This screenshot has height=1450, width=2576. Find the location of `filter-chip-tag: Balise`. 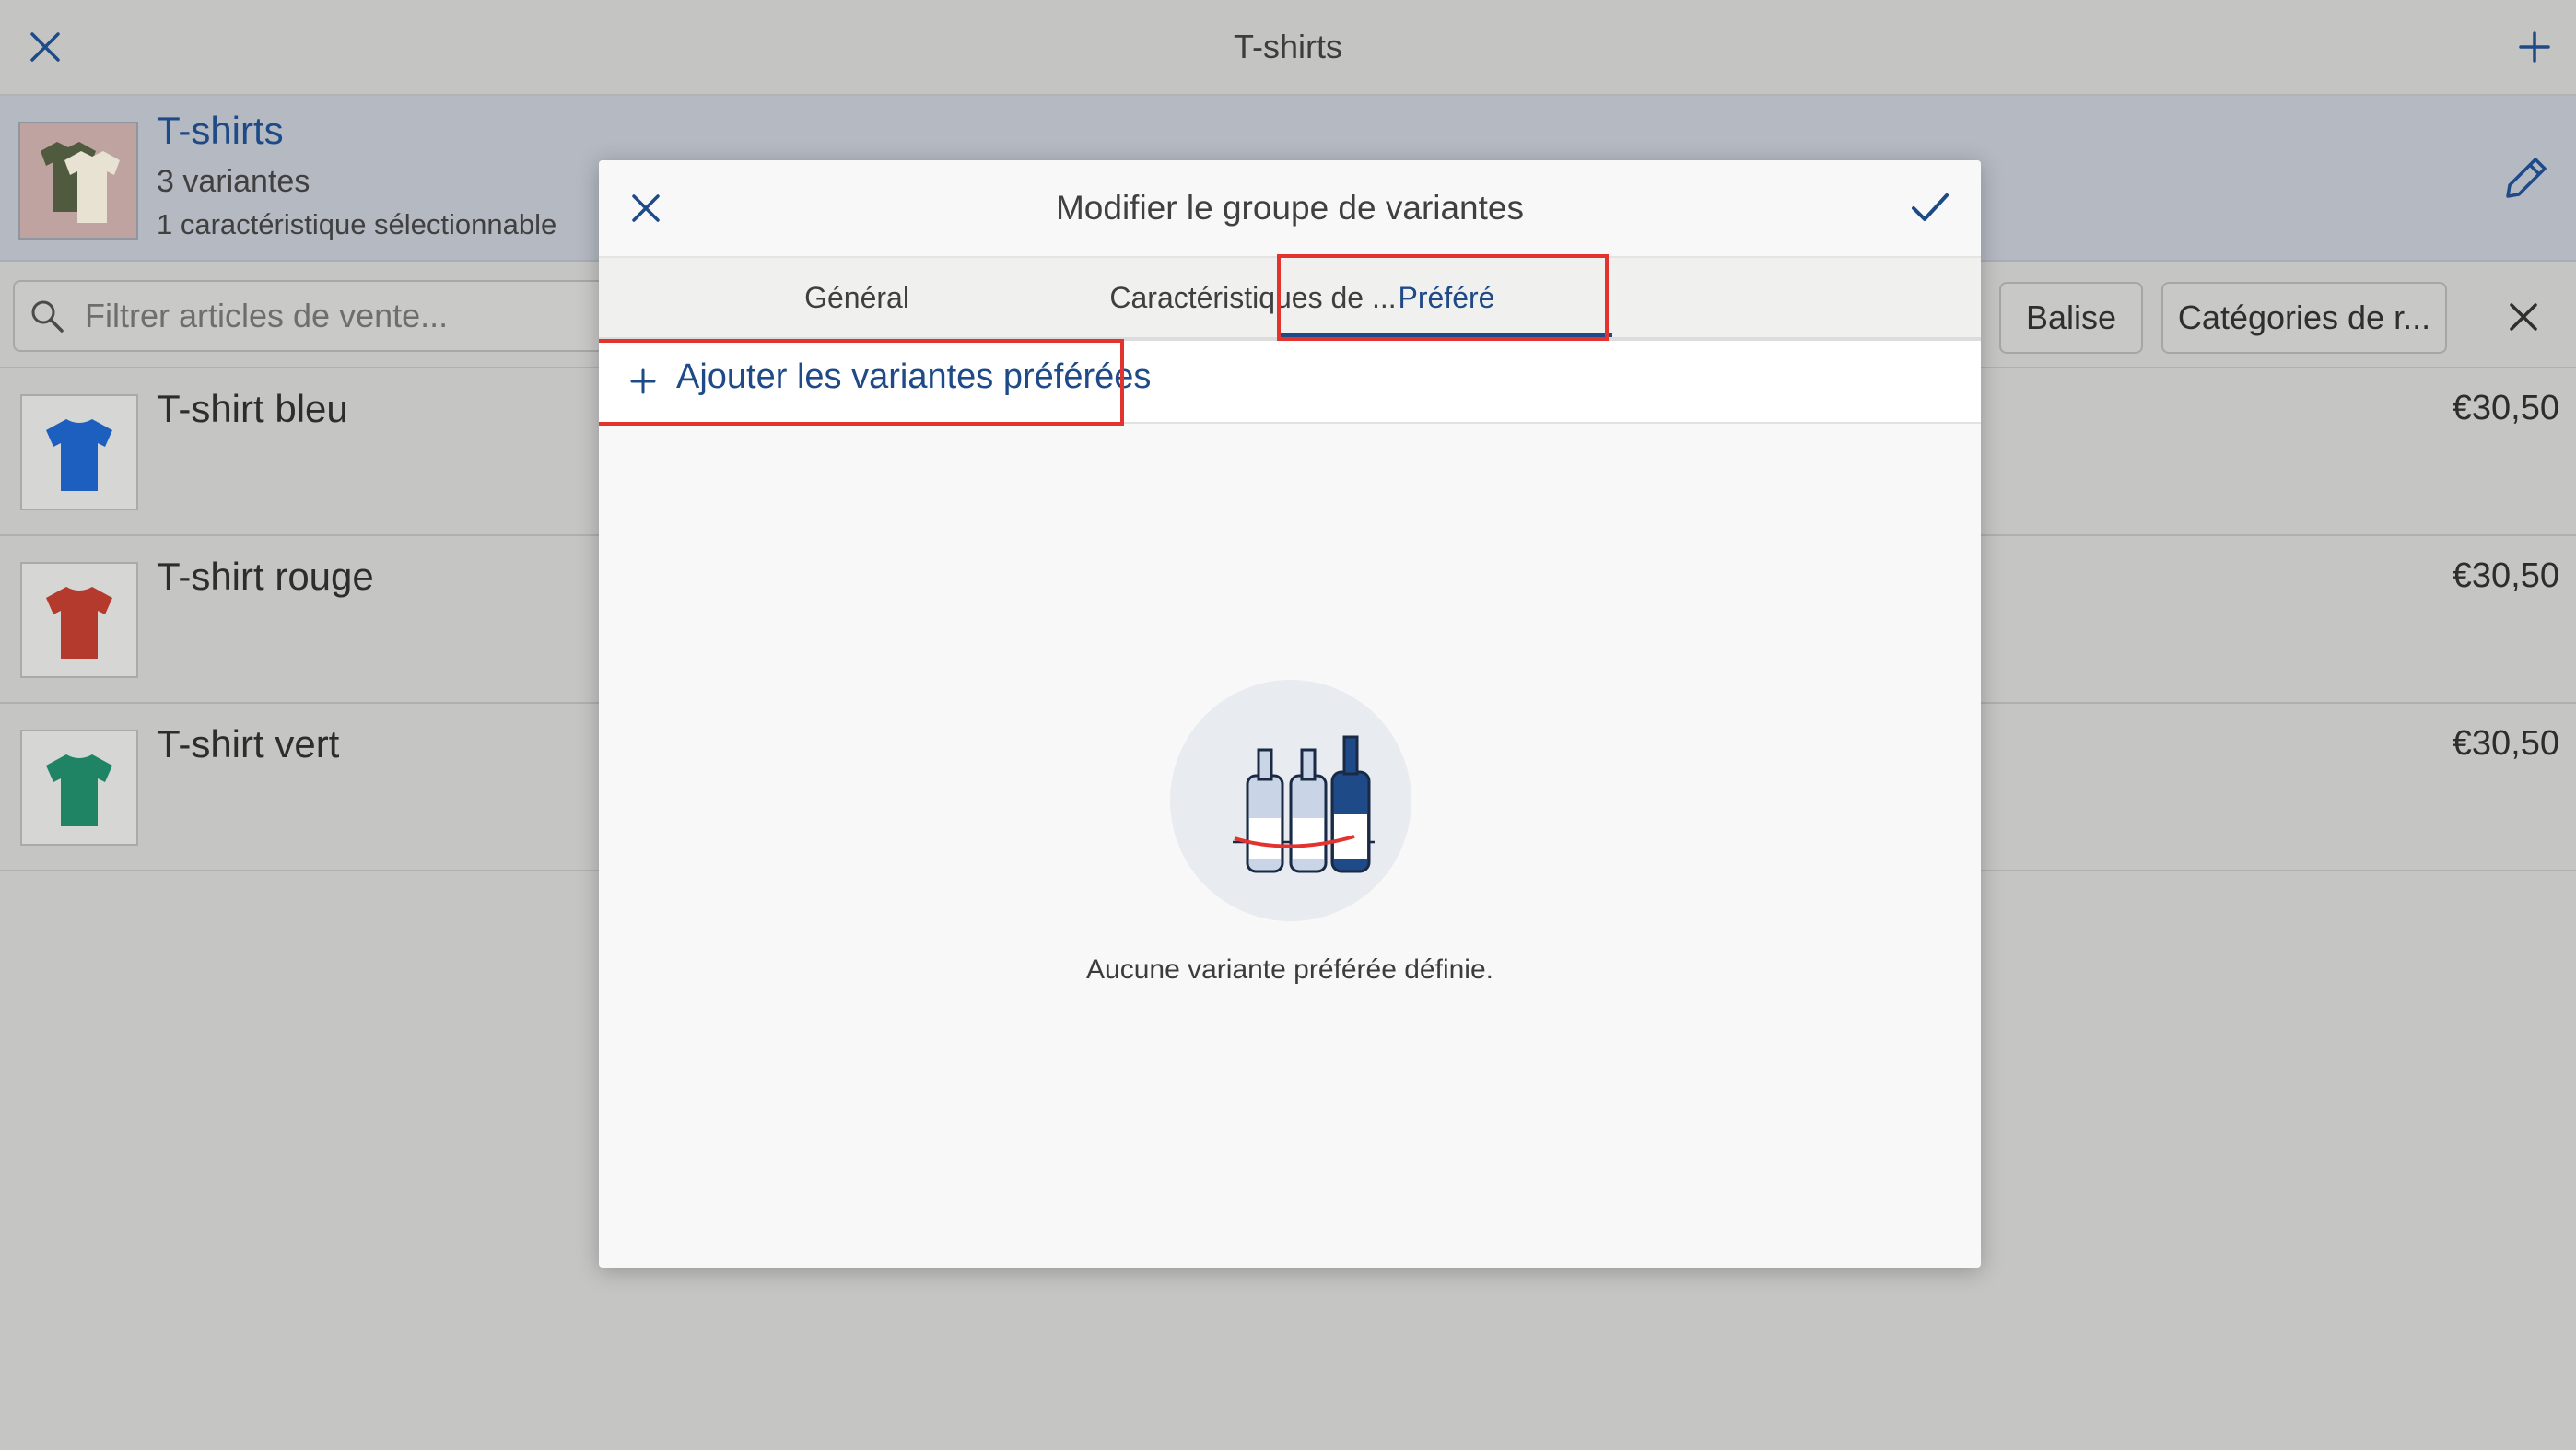

filter-chip-tag: Balise is located at coordinates (2071, 318).